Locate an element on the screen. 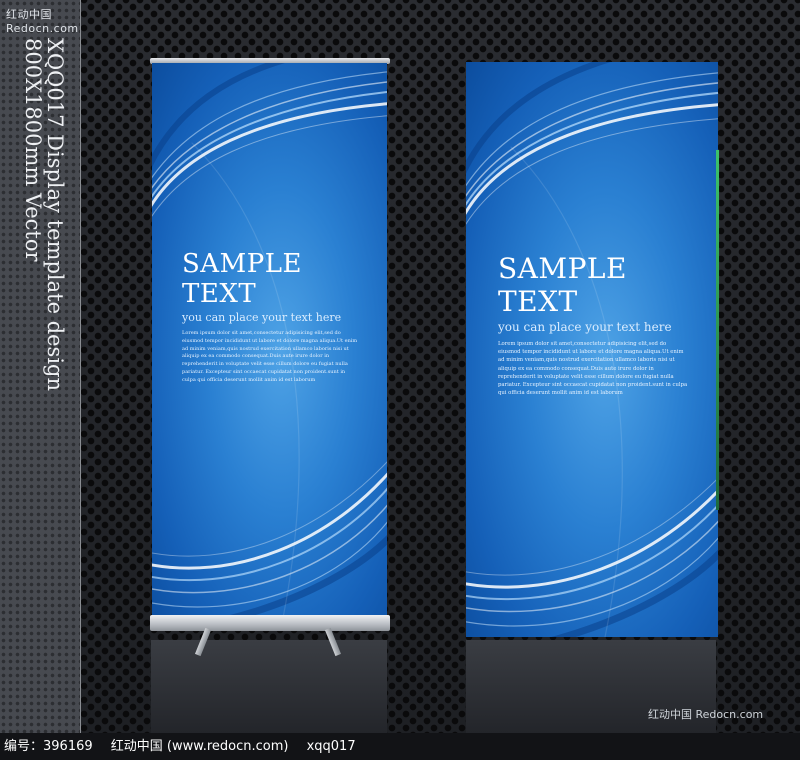  corner-watermark: 红动中国 Redocn.com is located at coordinates (706, 714).